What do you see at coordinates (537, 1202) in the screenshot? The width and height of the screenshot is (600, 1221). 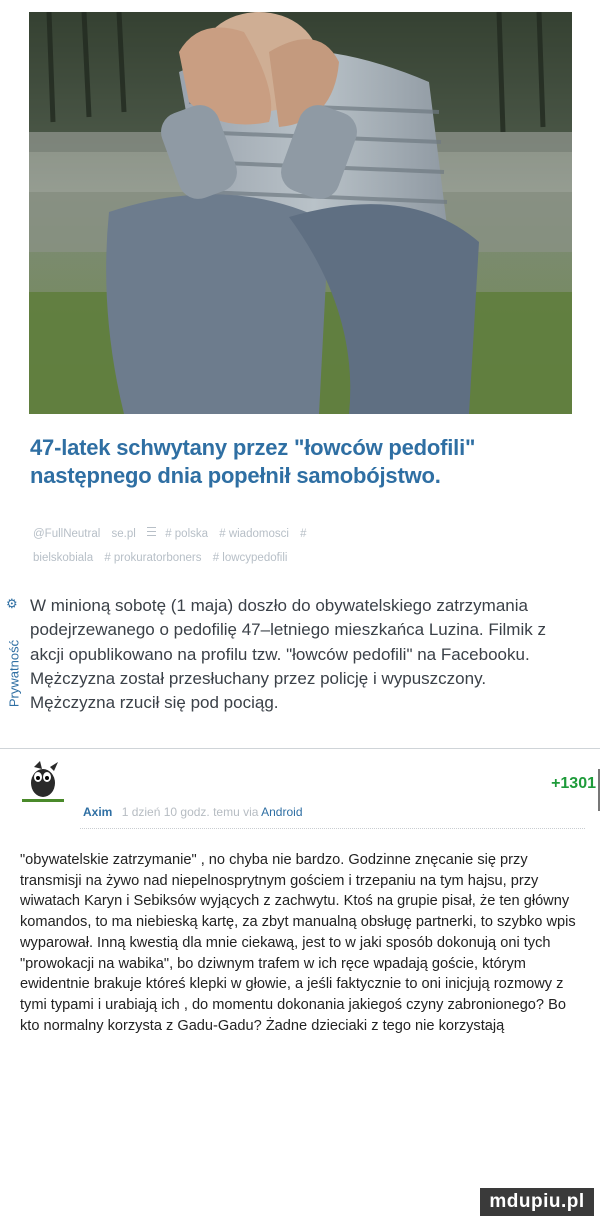 I see `watermark-logo: mdupiu.pl` at bounding box center [537, 1202].